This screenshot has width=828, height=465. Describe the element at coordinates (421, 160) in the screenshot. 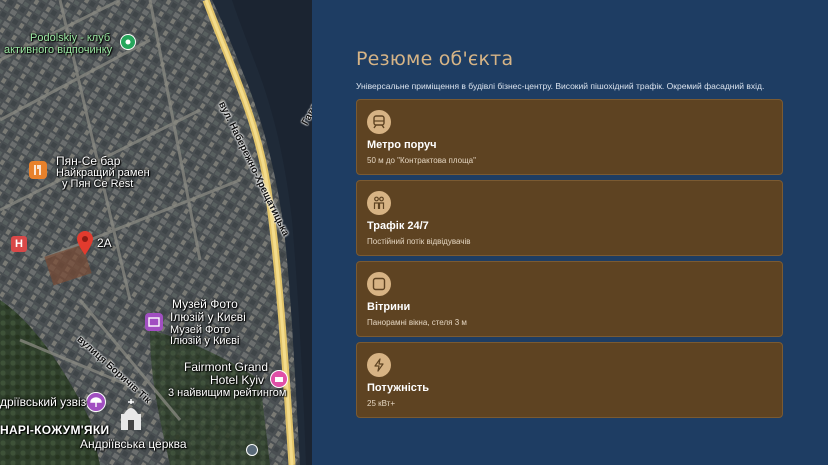

I see `feature-subtitle: 50 м до "Контрактова площа"` at that location.